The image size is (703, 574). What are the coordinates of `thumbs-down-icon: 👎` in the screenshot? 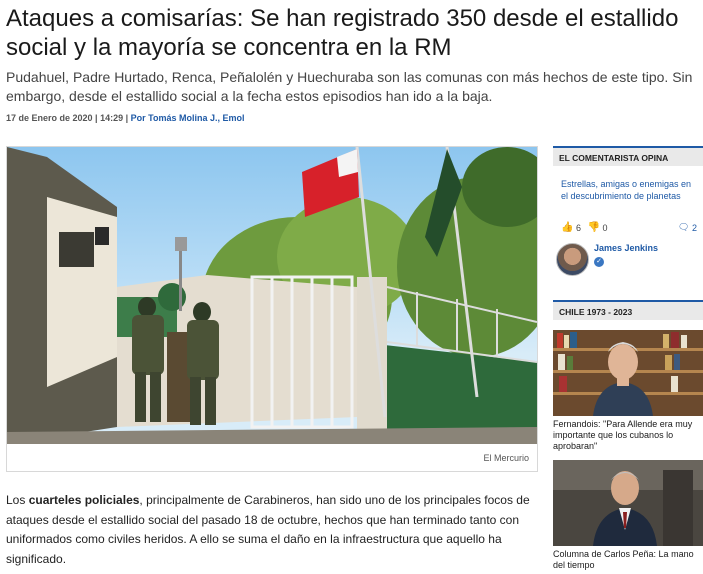 It's located at (594, 227).